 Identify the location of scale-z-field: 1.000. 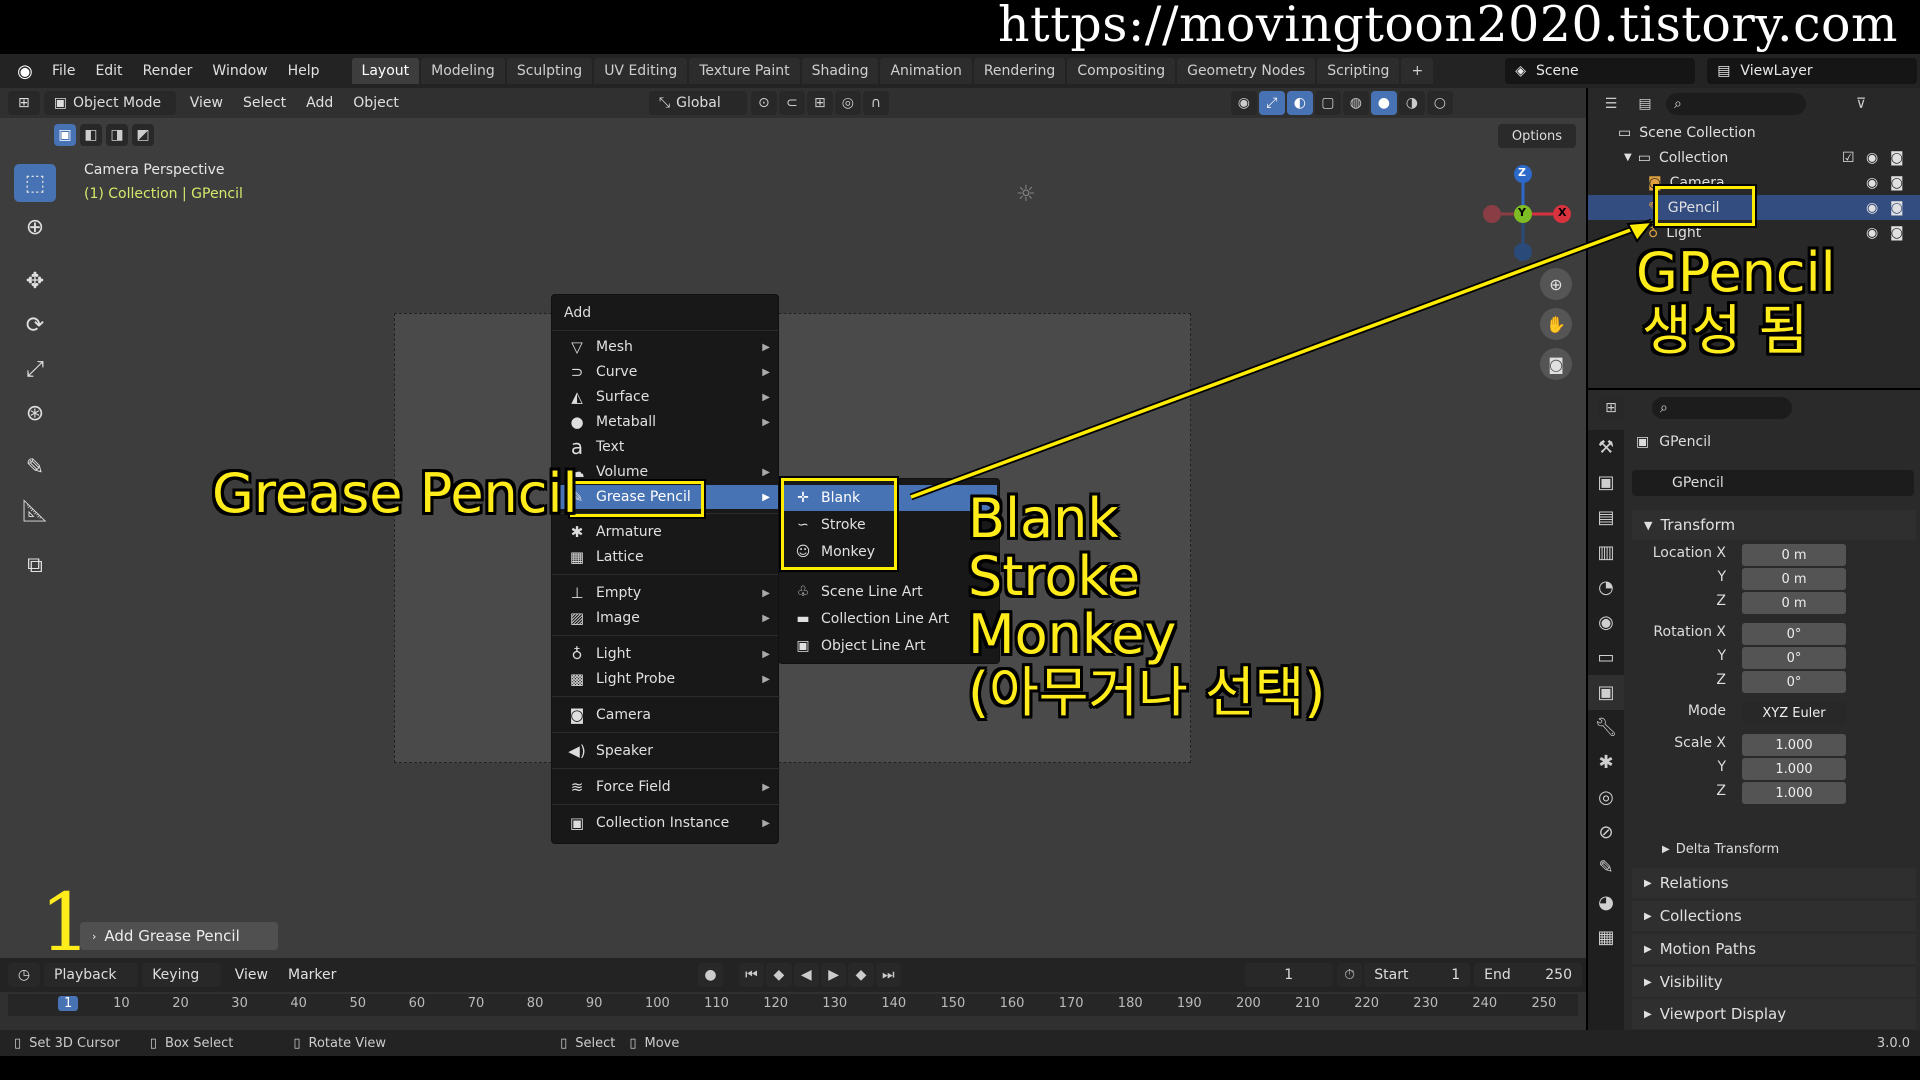
(1794, 793).